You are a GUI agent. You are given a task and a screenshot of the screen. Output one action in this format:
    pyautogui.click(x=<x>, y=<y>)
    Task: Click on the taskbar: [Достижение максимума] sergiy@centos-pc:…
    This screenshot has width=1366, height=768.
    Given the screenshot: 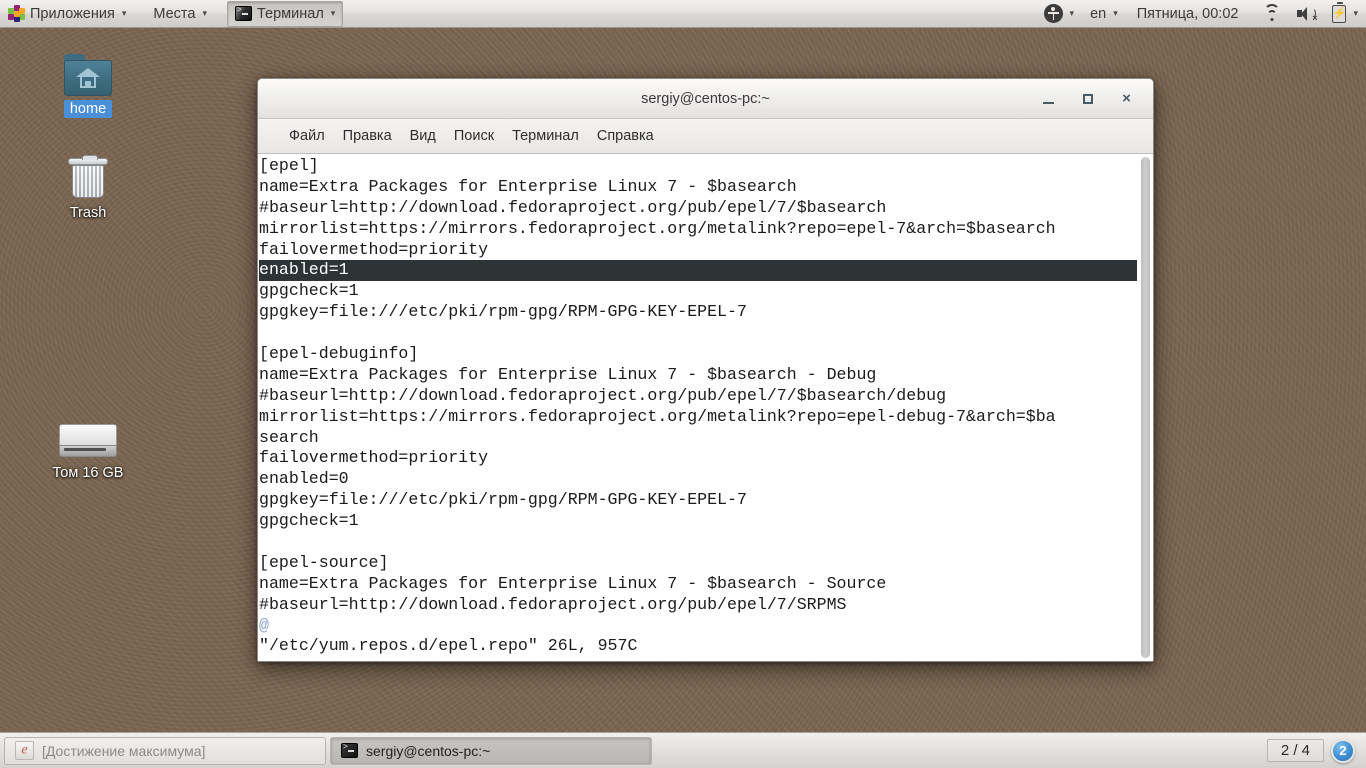 What is the action you would take?
    pyautogui.click(x=683, y=750)
    